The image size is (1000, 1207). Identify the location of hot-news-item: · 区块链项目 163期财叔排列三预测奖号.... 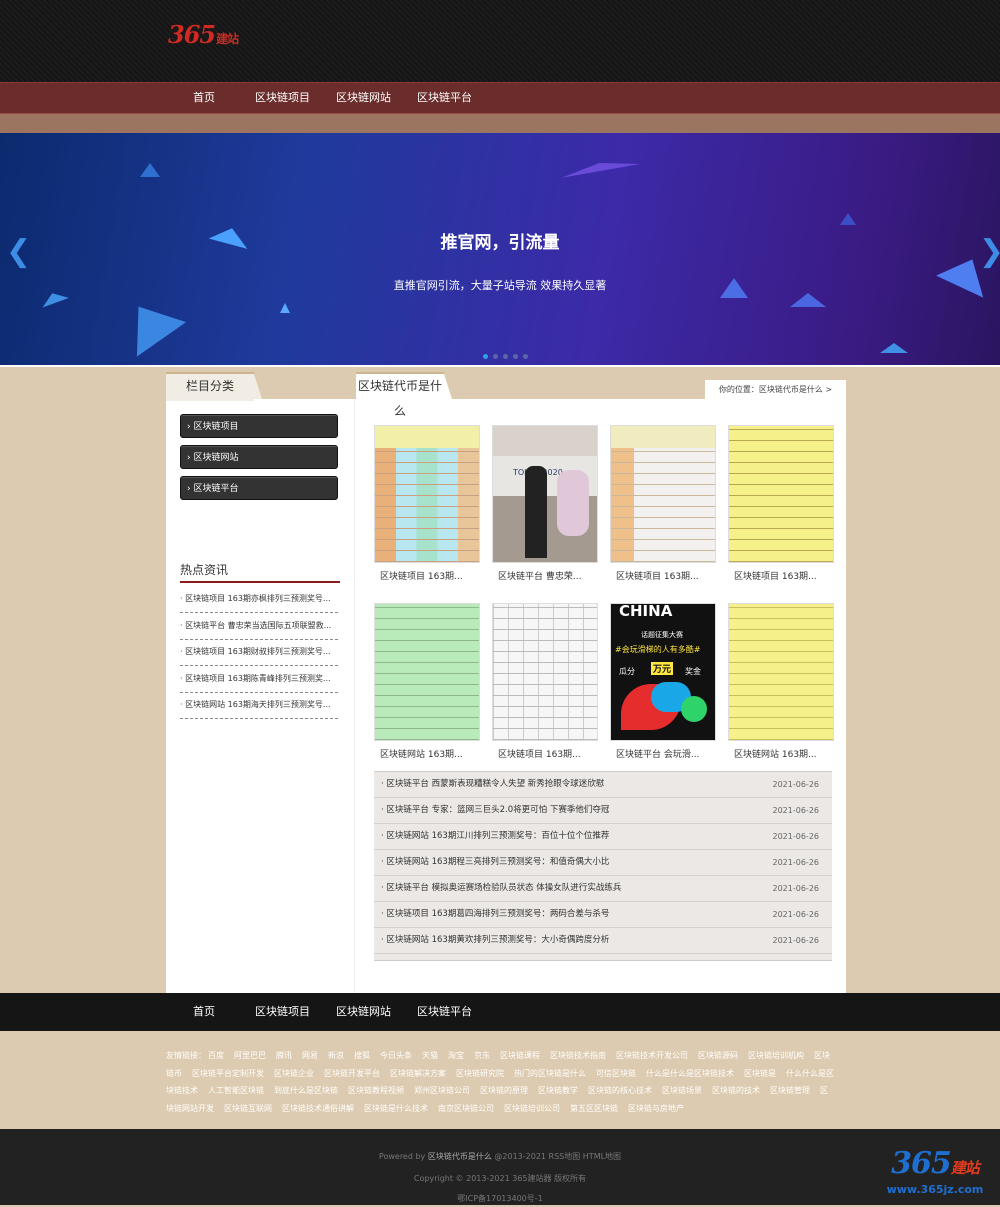
(259, 652).